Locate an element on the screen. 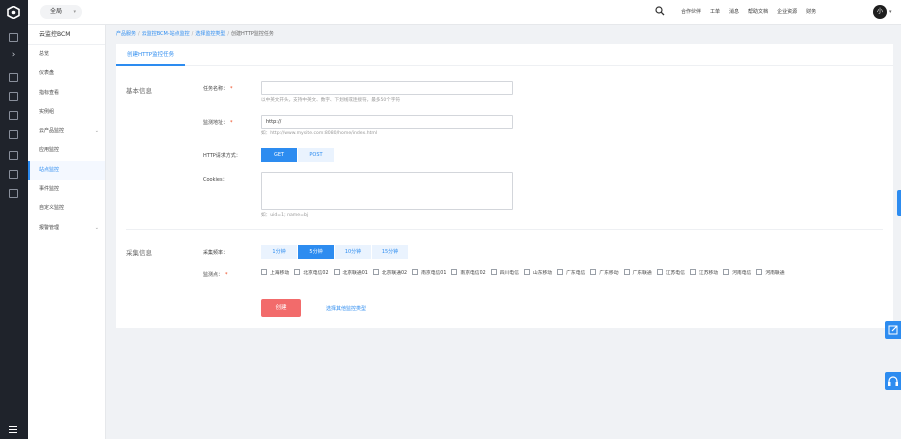  point-checkbox: 北京联通01 is located at coordinates (350, 272).